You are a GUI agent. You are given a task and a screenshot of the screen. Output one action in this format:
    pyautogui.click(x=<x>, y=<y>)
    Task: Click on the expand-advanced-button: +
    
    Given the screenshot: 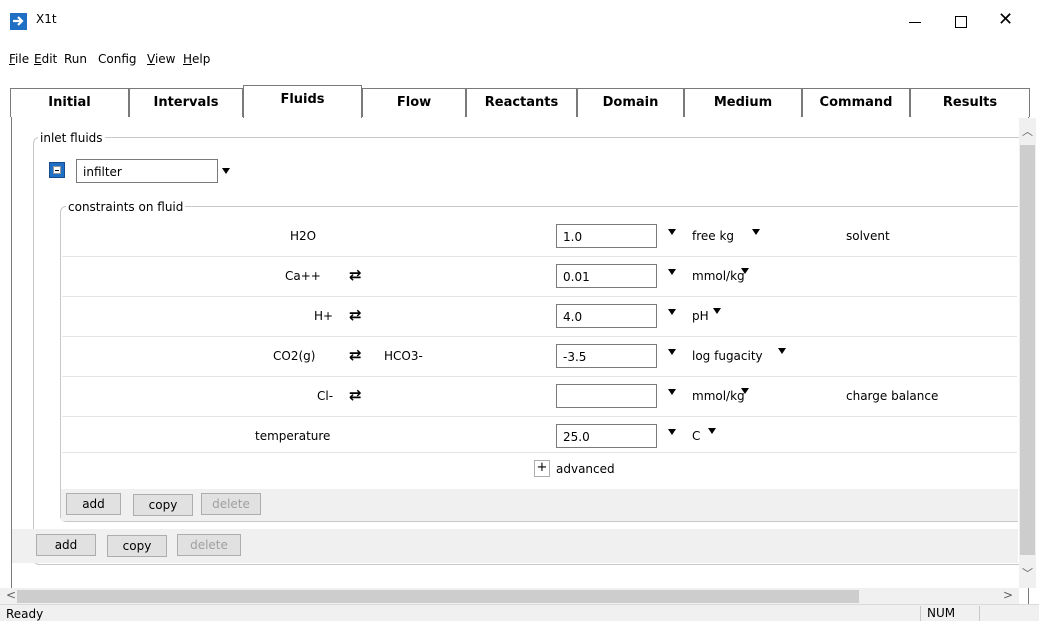 What is the action you would take?
    pyautogui.click(x=542, y=468)
    